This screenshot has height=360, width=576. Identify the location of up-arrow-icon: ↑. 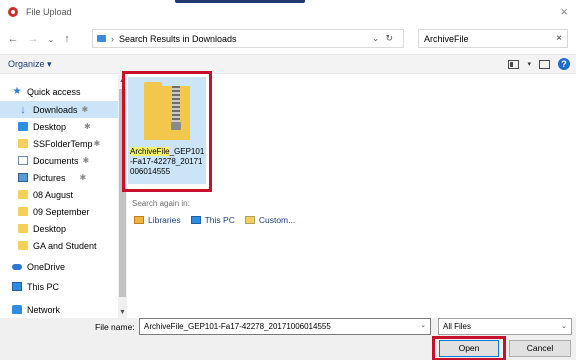
(67, 39).